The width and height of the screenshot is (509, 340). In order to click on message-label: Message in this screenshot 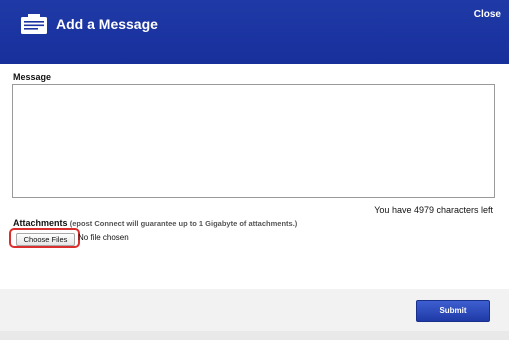, I will do `click(32, 77)`.